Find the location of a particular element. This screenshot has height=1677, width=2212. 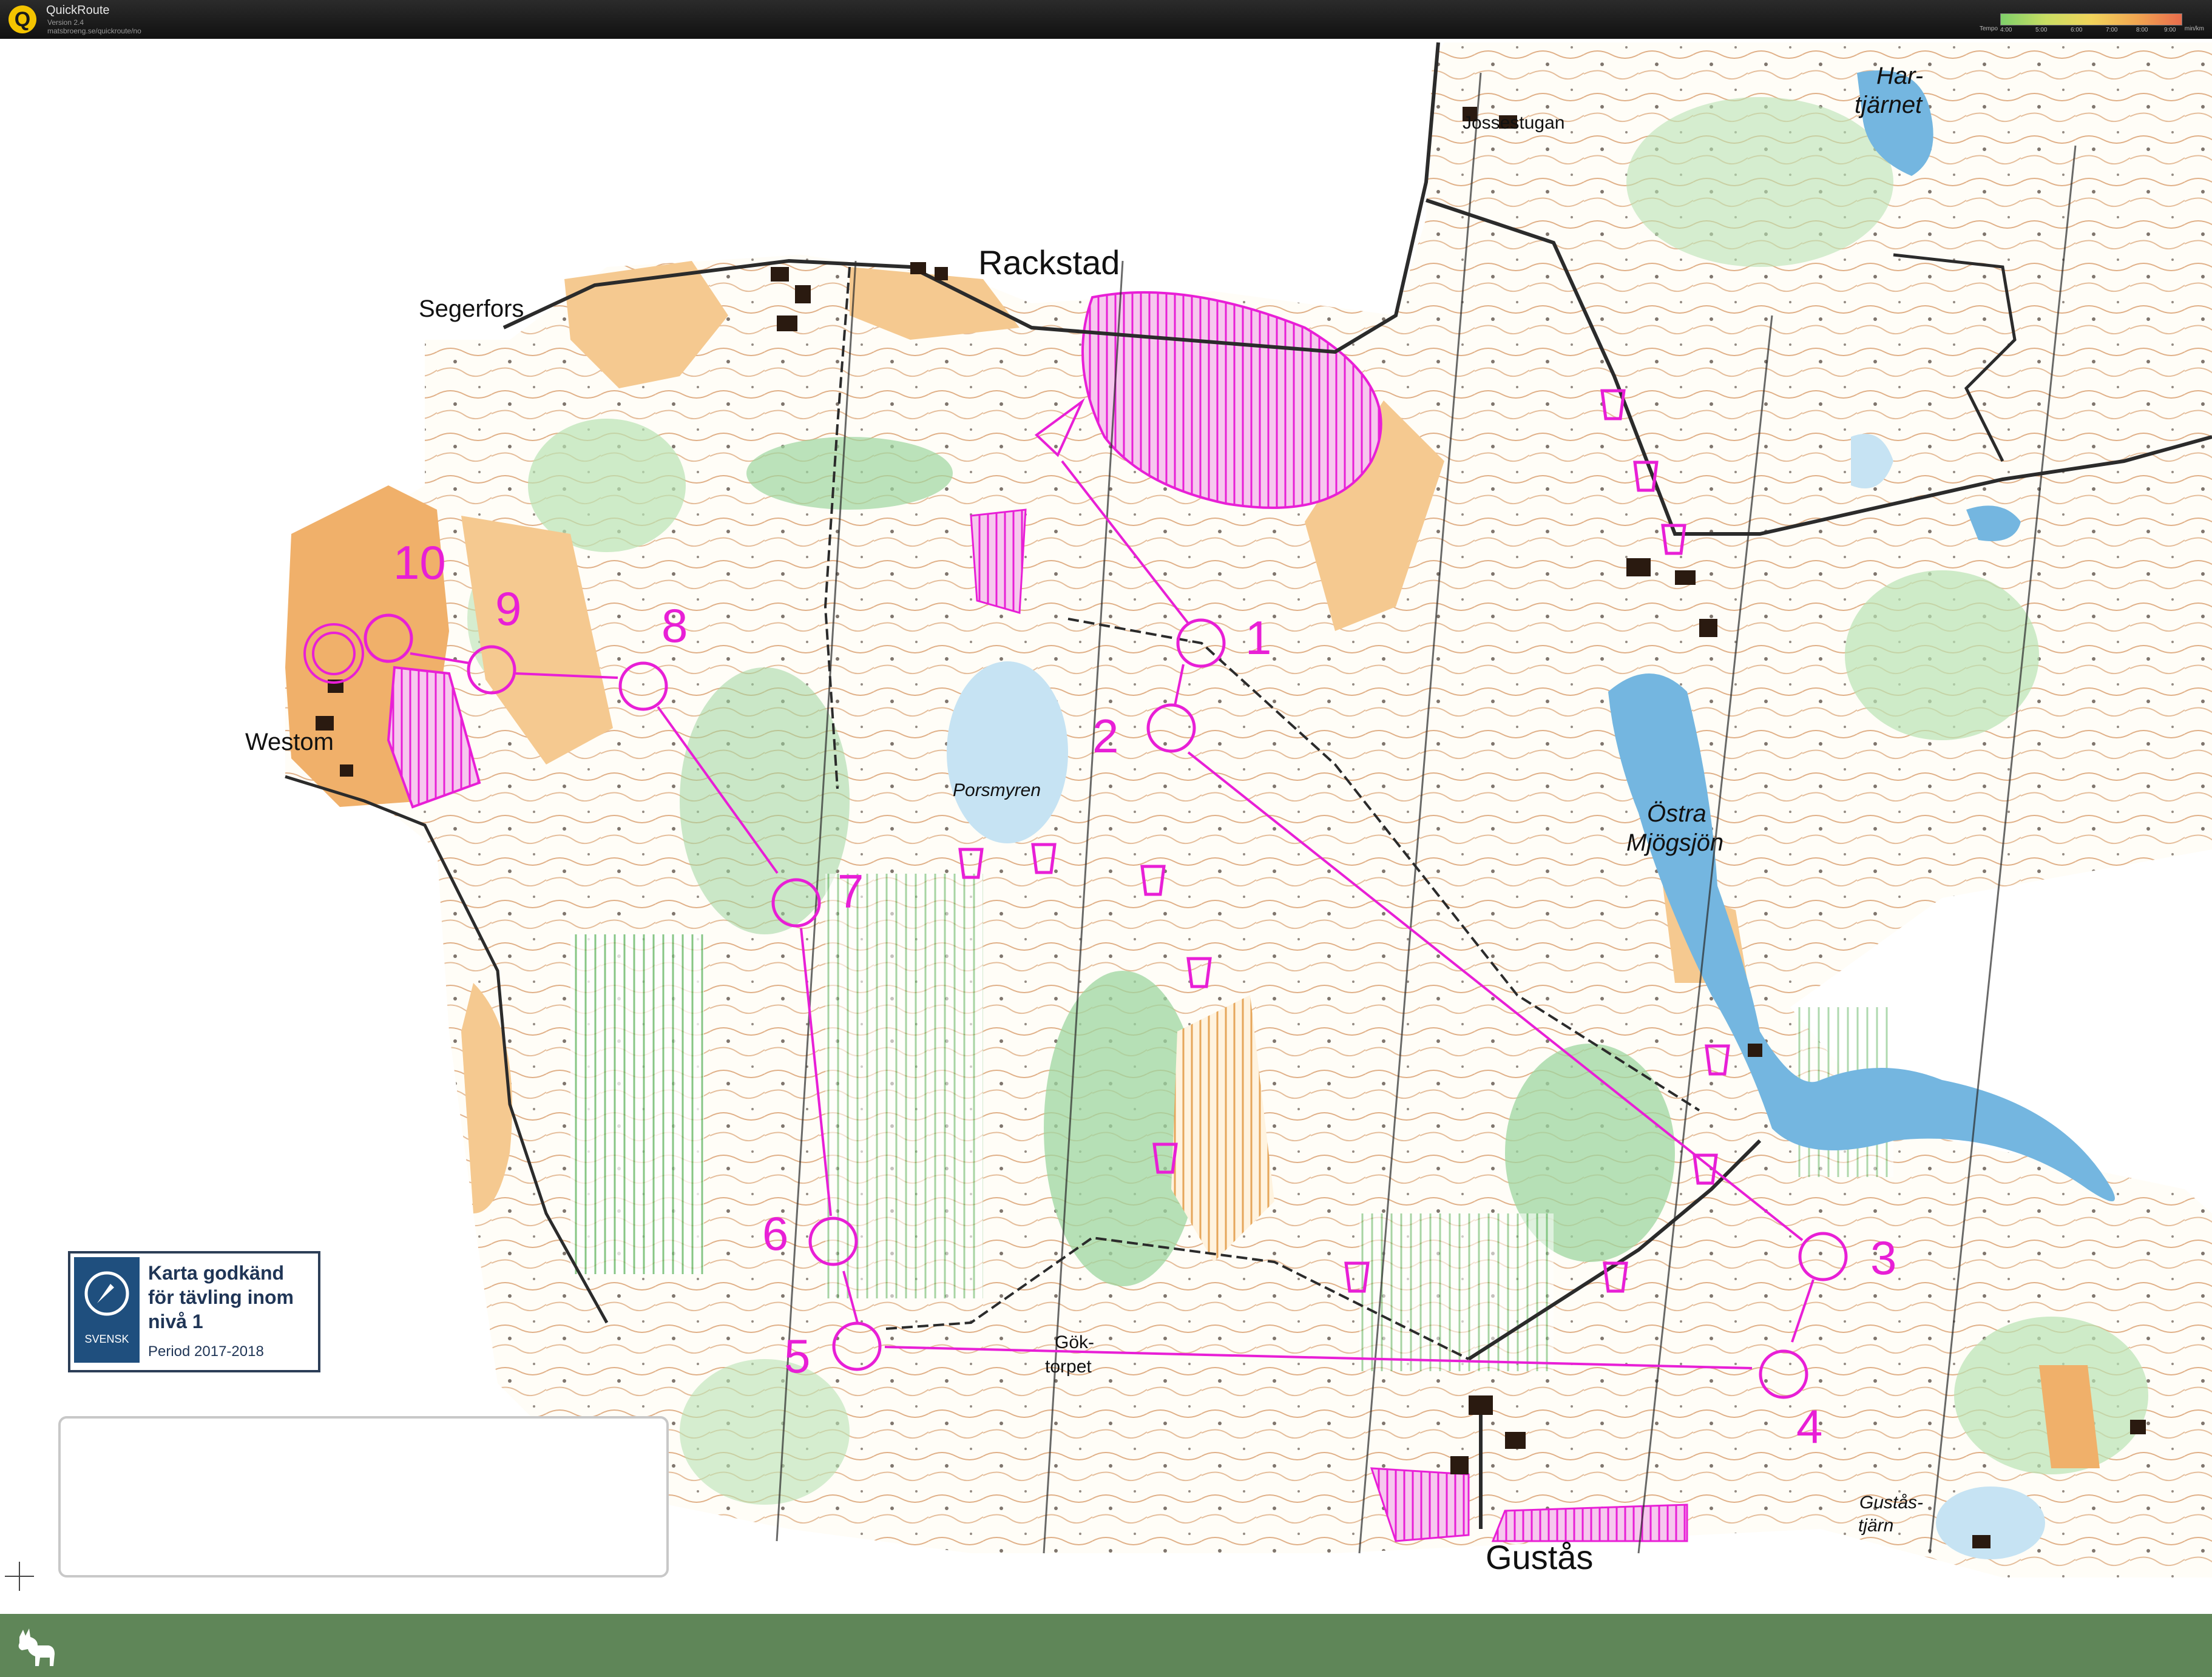

tempo-label: Tempo is located at coordinates (1989, 29).